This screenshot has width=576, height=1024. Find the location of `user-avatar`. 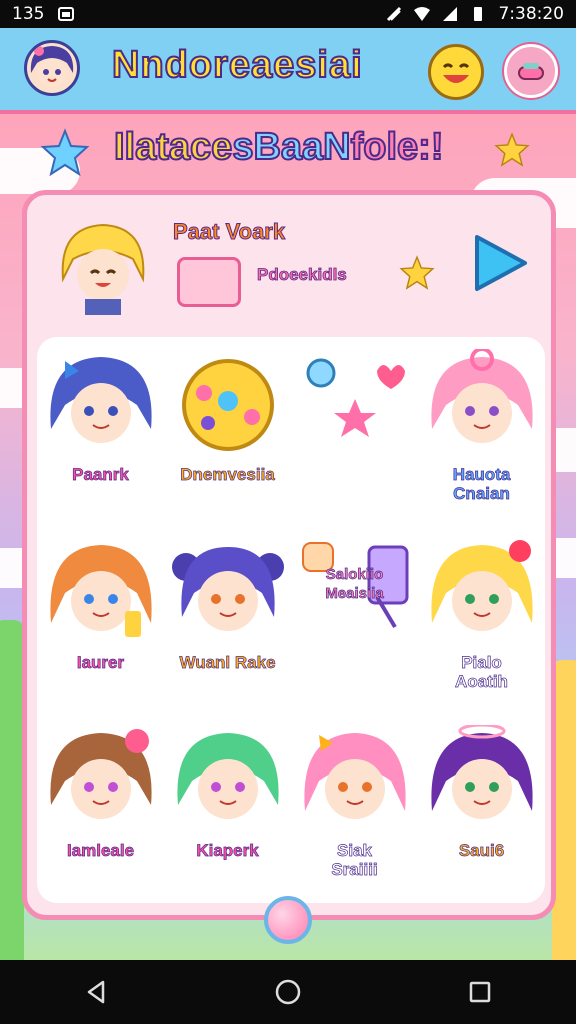

user-avatar is located at coordinates (52, 68).